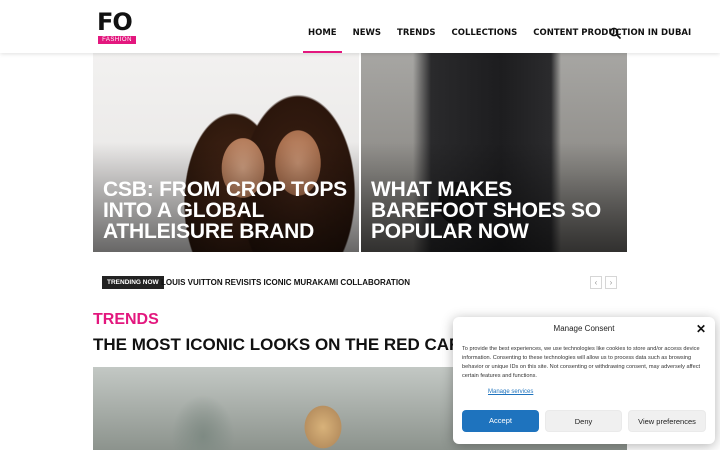  I want to click on trending-badge: TRENDING NOW, so click(133, 282).